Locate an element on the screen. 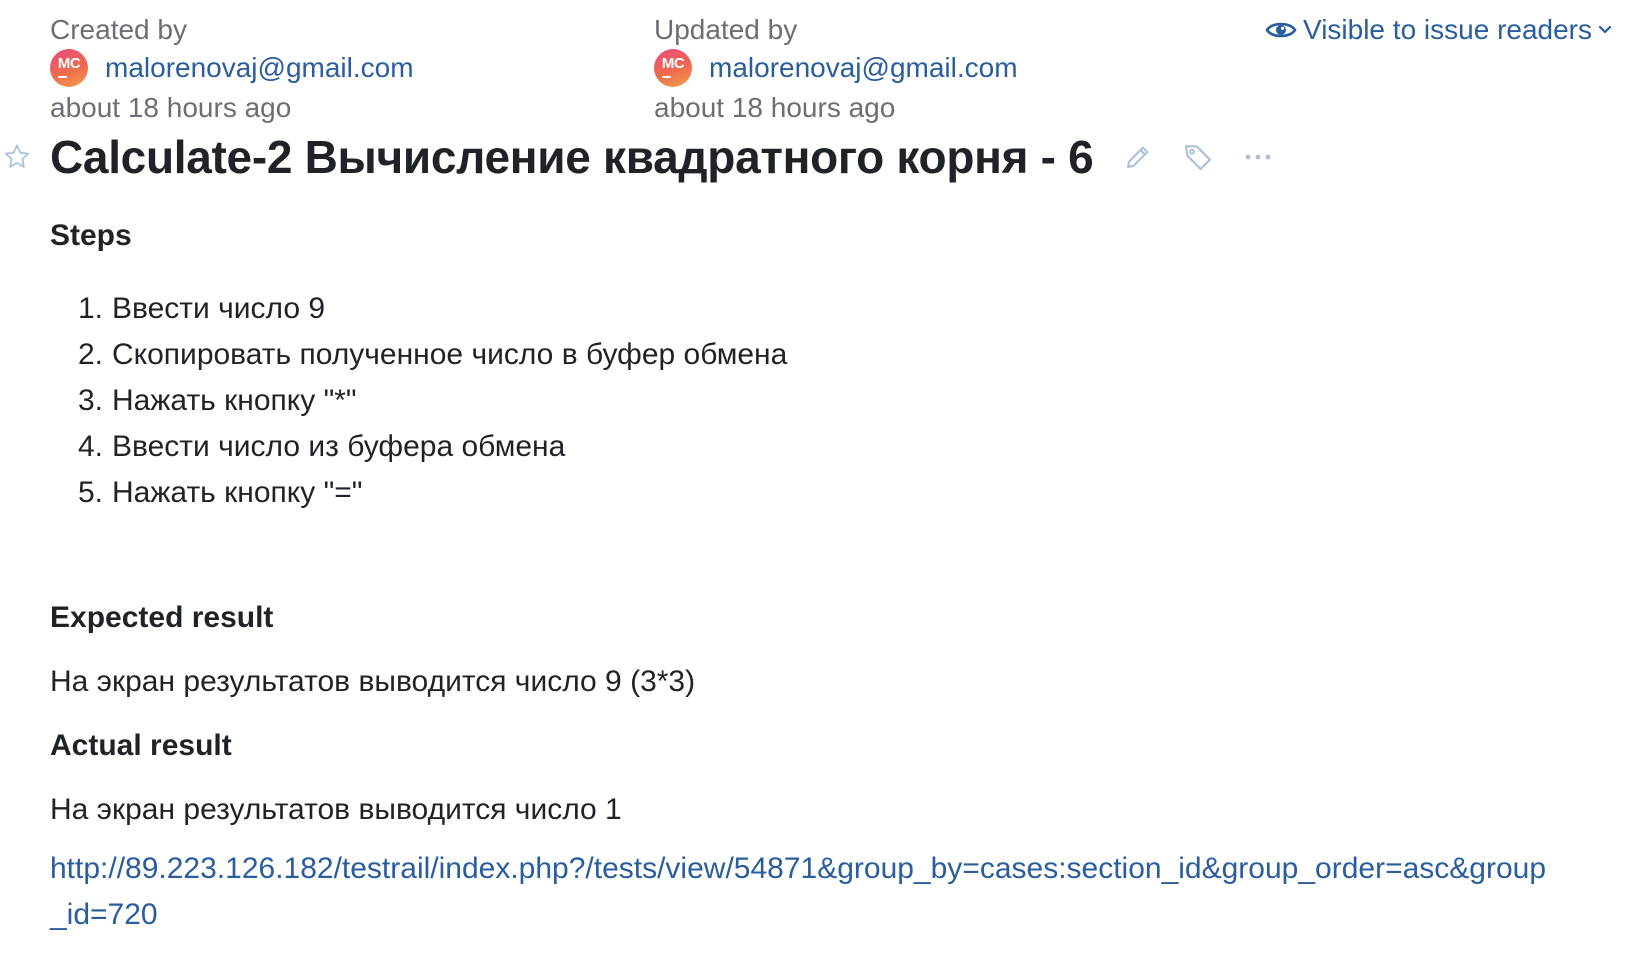 The image size is (1634, 972). chevron-down-icon is located at coordinates (1606, 30).